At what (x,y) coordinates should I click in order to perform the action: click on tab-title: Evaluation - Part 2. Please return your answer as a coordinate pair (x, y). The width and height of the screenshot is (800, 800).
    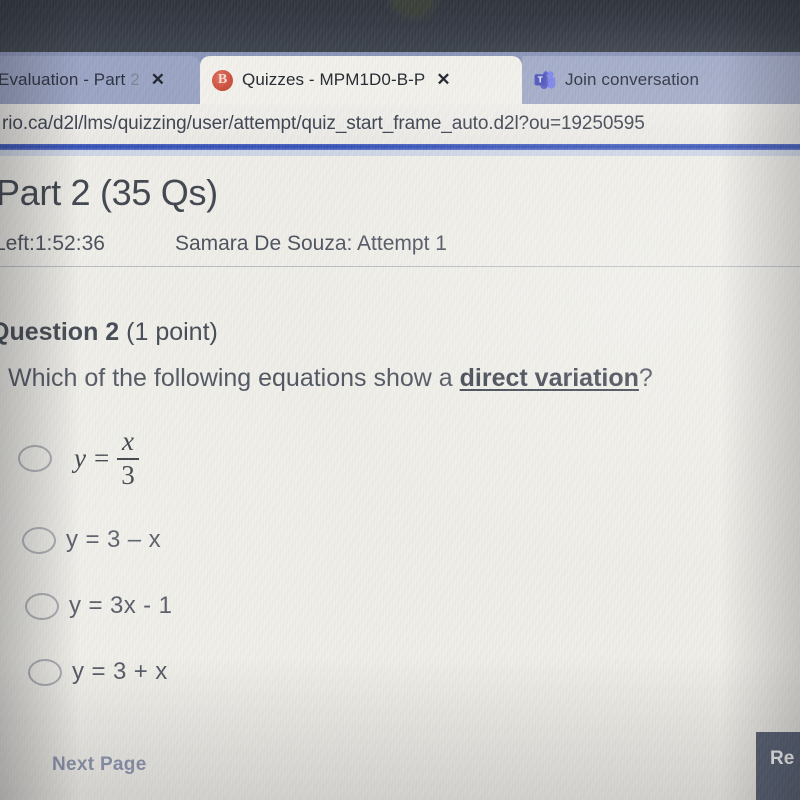
    Looking at the image, I should click on (70, 79).